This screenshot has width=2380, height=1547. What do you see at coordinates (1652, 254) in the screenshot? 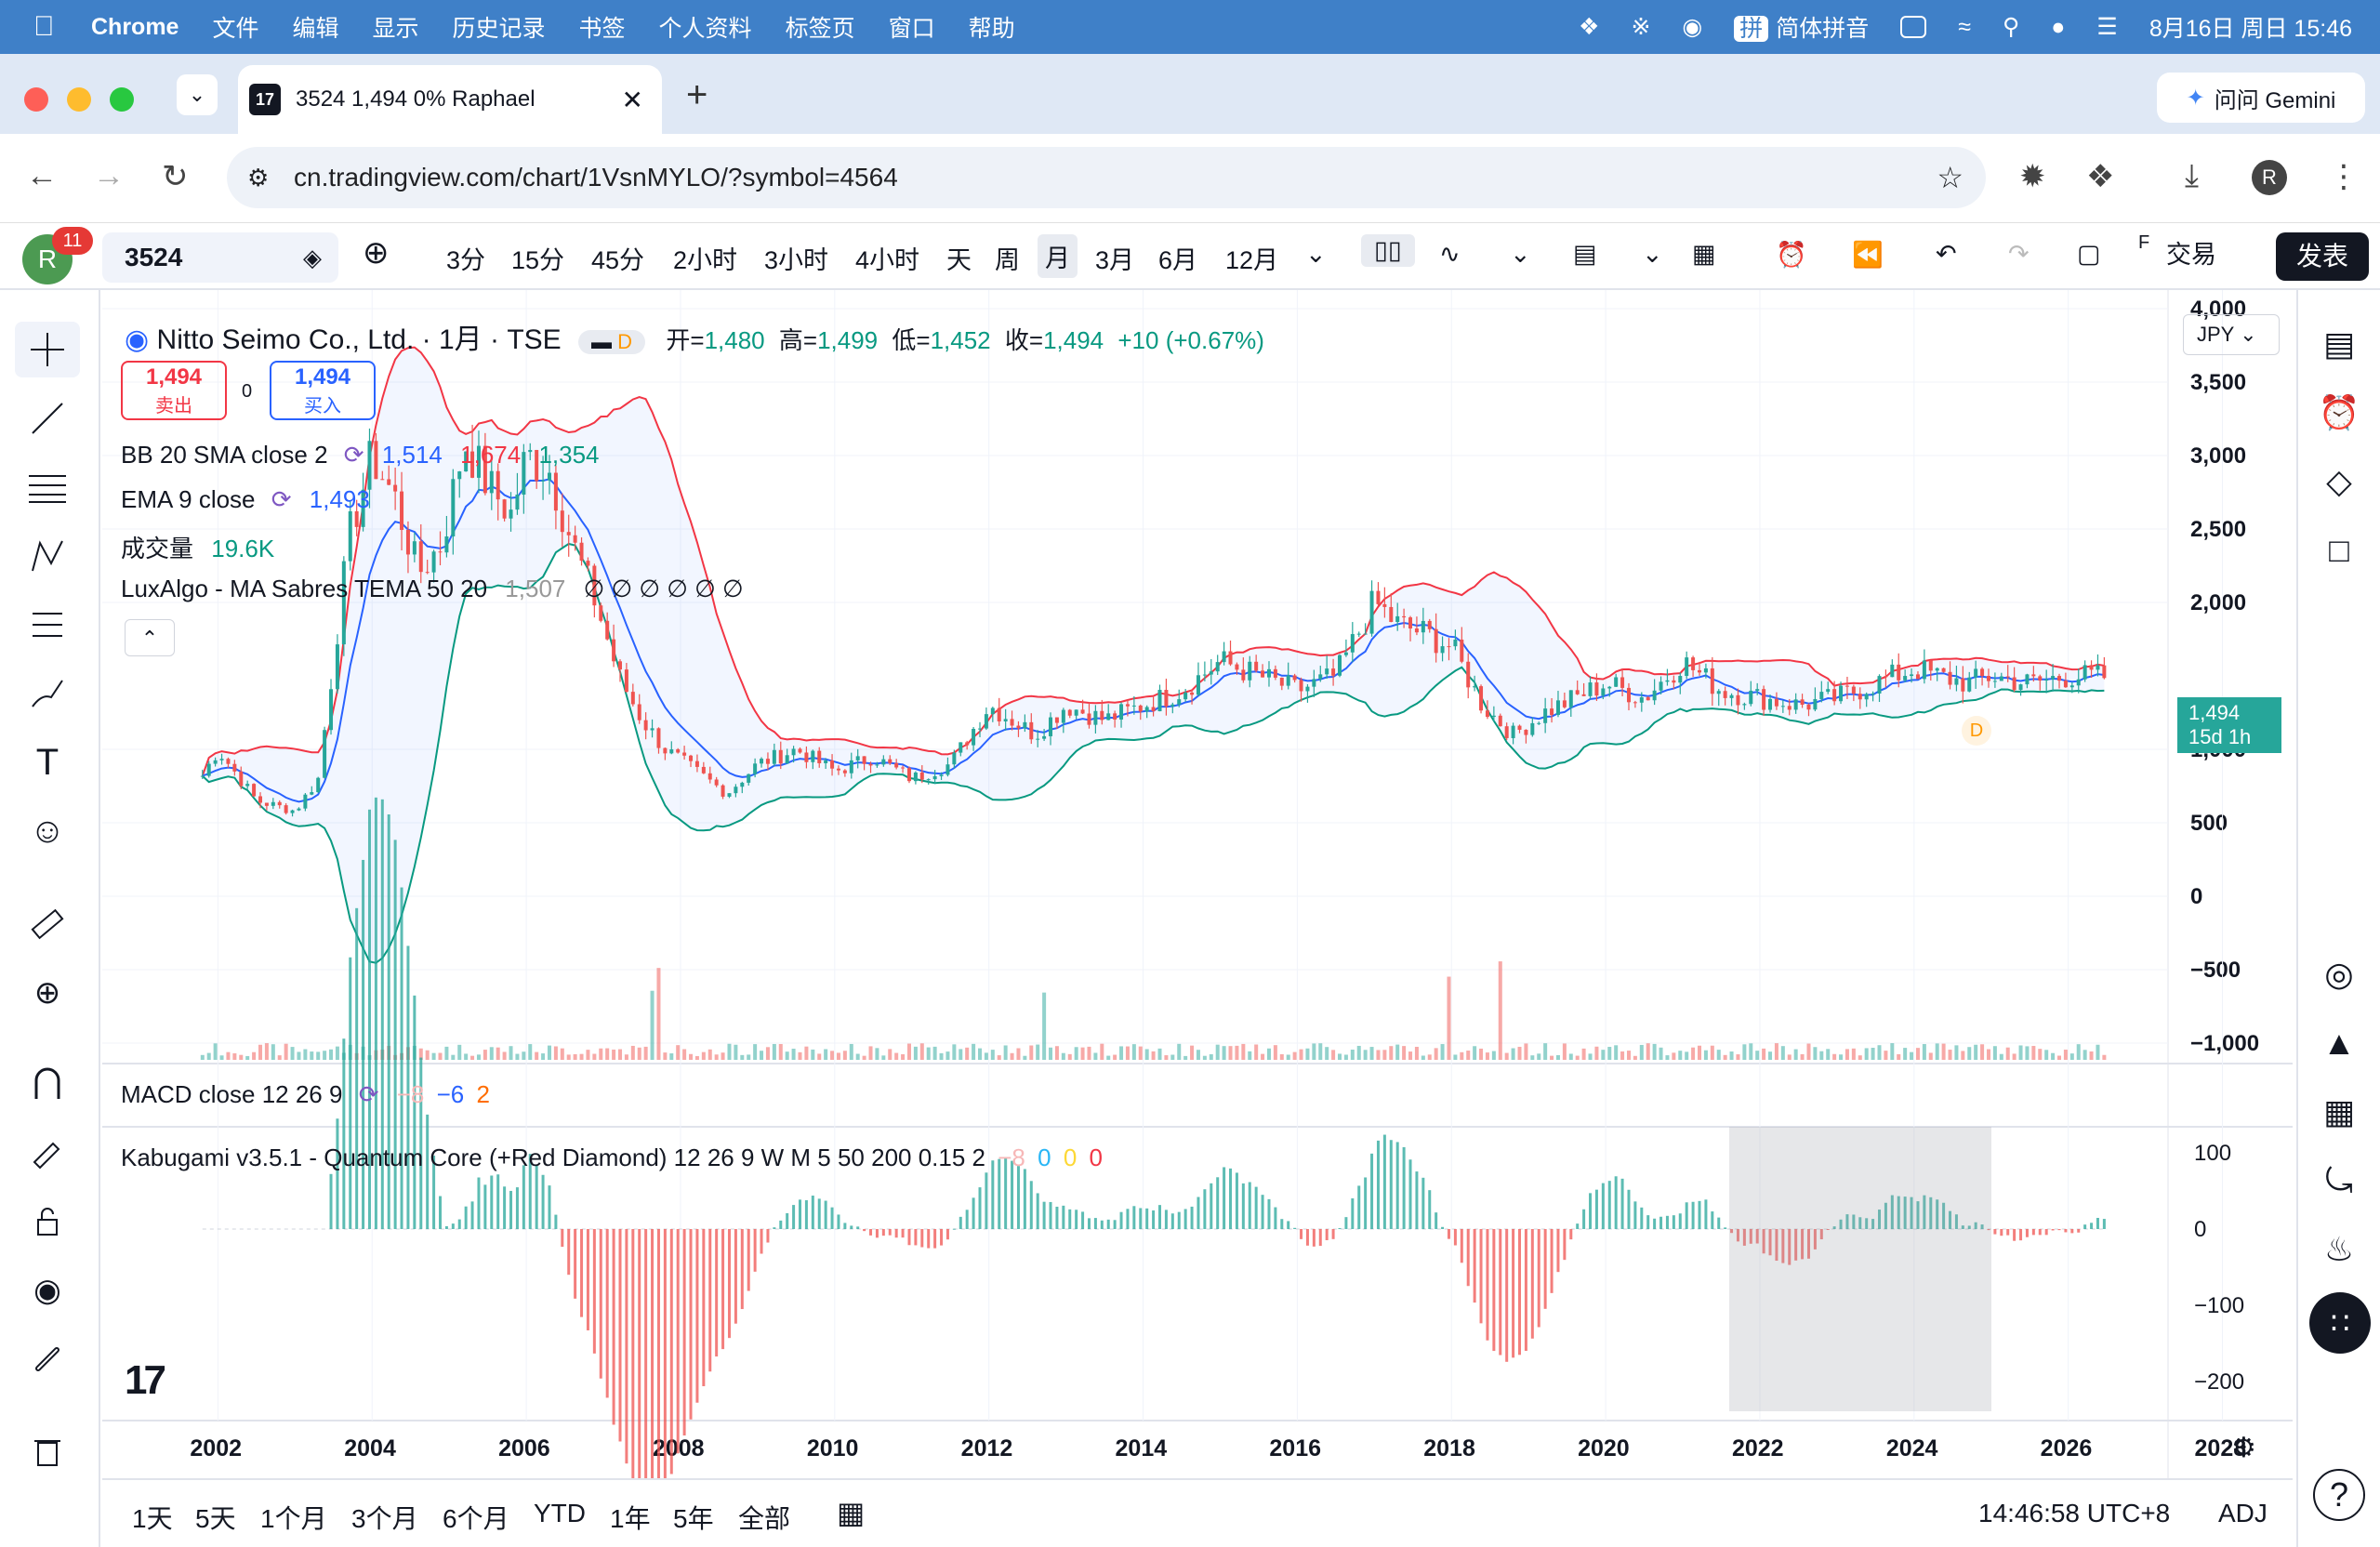
I see `strategy-dropdown-icon: ⌄` at bounding box center [1652, 254].